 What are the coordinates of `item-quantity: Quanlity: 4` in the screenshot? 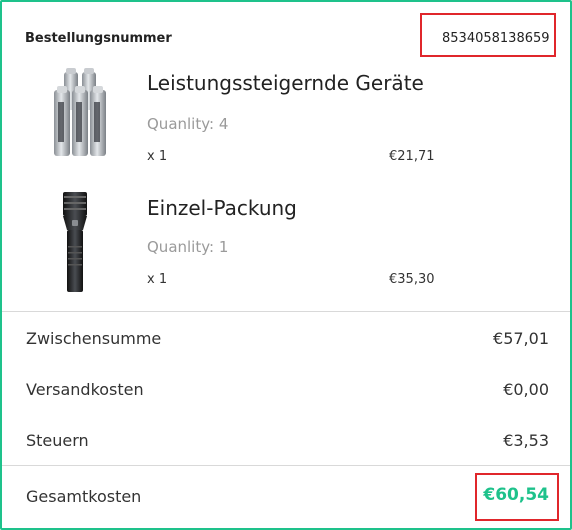 It's located at (188, 124).